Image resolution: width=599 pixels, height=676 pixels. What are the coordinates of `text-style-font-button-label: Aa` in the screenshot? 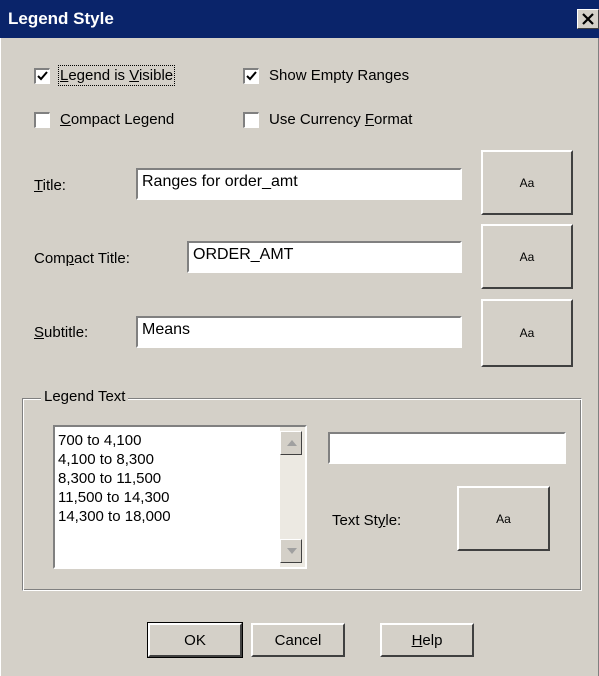 It's located at (503, 518).